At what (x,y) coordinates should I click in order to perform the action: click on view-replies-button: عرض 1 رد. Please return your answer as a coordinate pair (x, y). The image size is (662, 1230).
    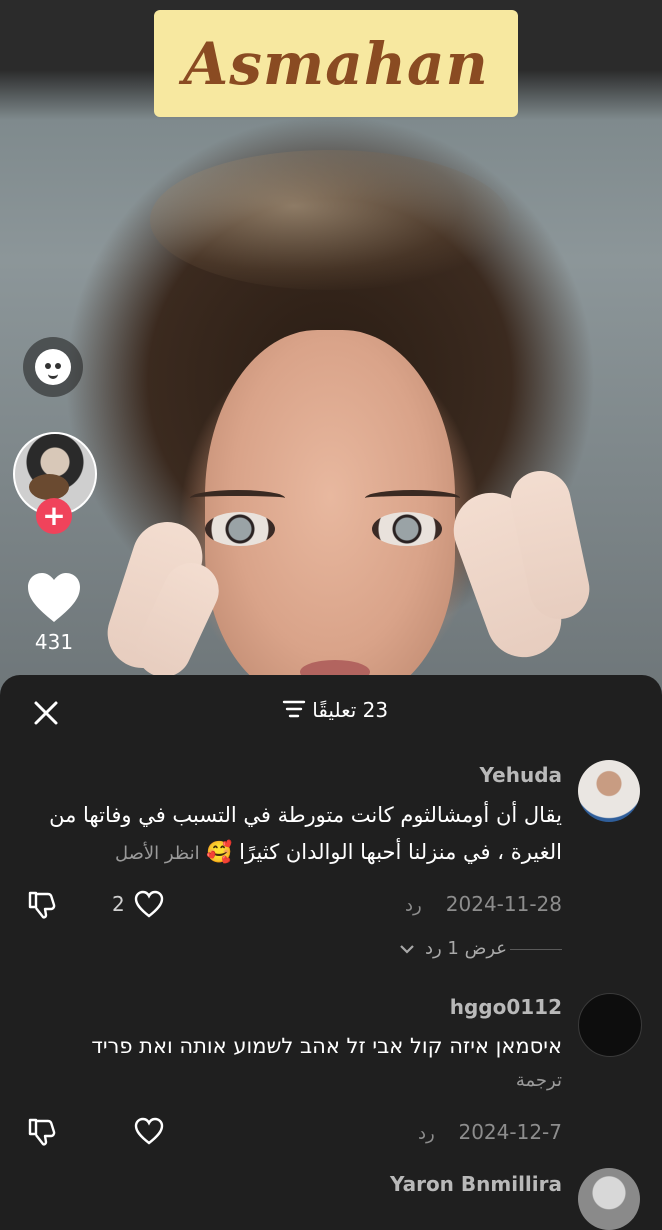
    Looking at the image, I should click on (453, 948).